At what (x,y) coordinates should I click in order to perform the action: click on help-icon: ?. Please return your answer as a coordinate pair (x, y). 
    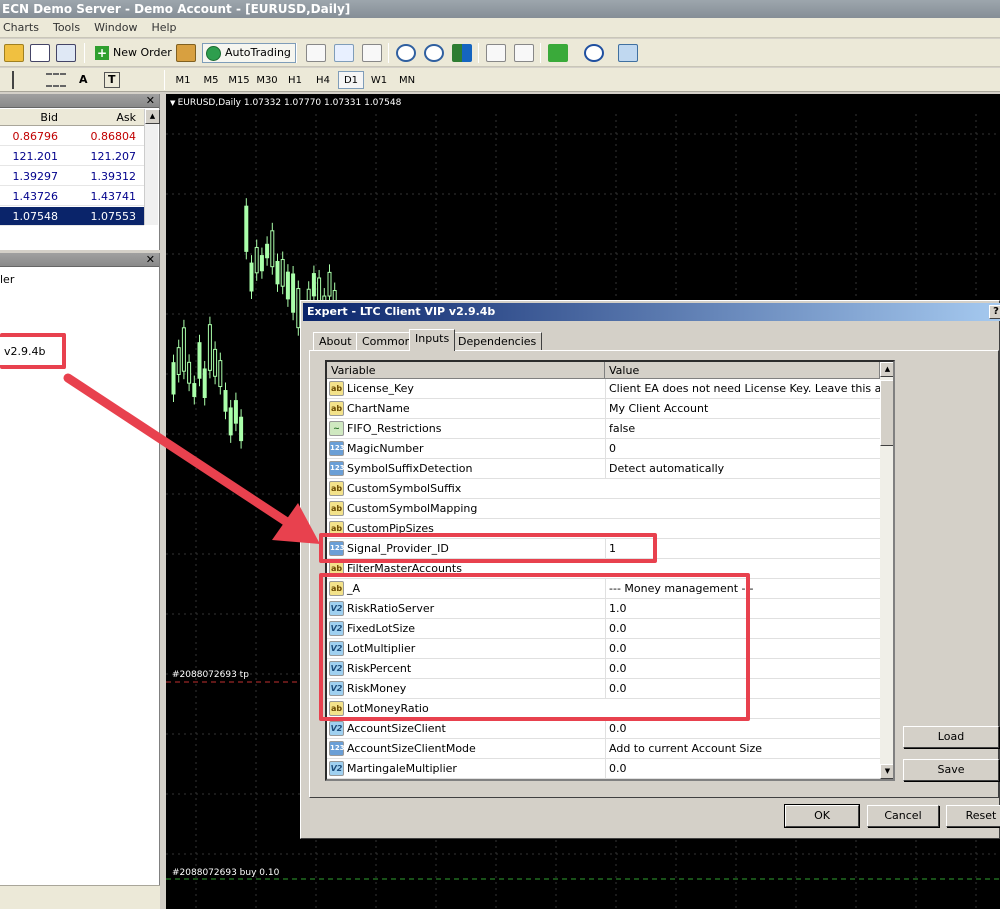
    Looking at the image, I should click on (994, 312).